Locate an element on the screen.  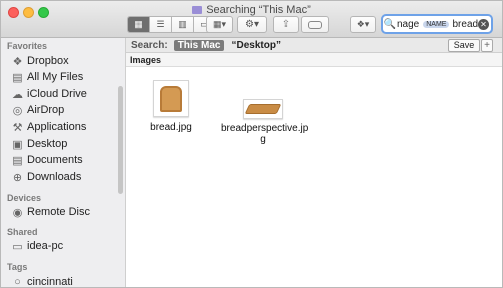
sidebar-item-downloads: ⊕ Downloads is located at coordinates (46, 177).